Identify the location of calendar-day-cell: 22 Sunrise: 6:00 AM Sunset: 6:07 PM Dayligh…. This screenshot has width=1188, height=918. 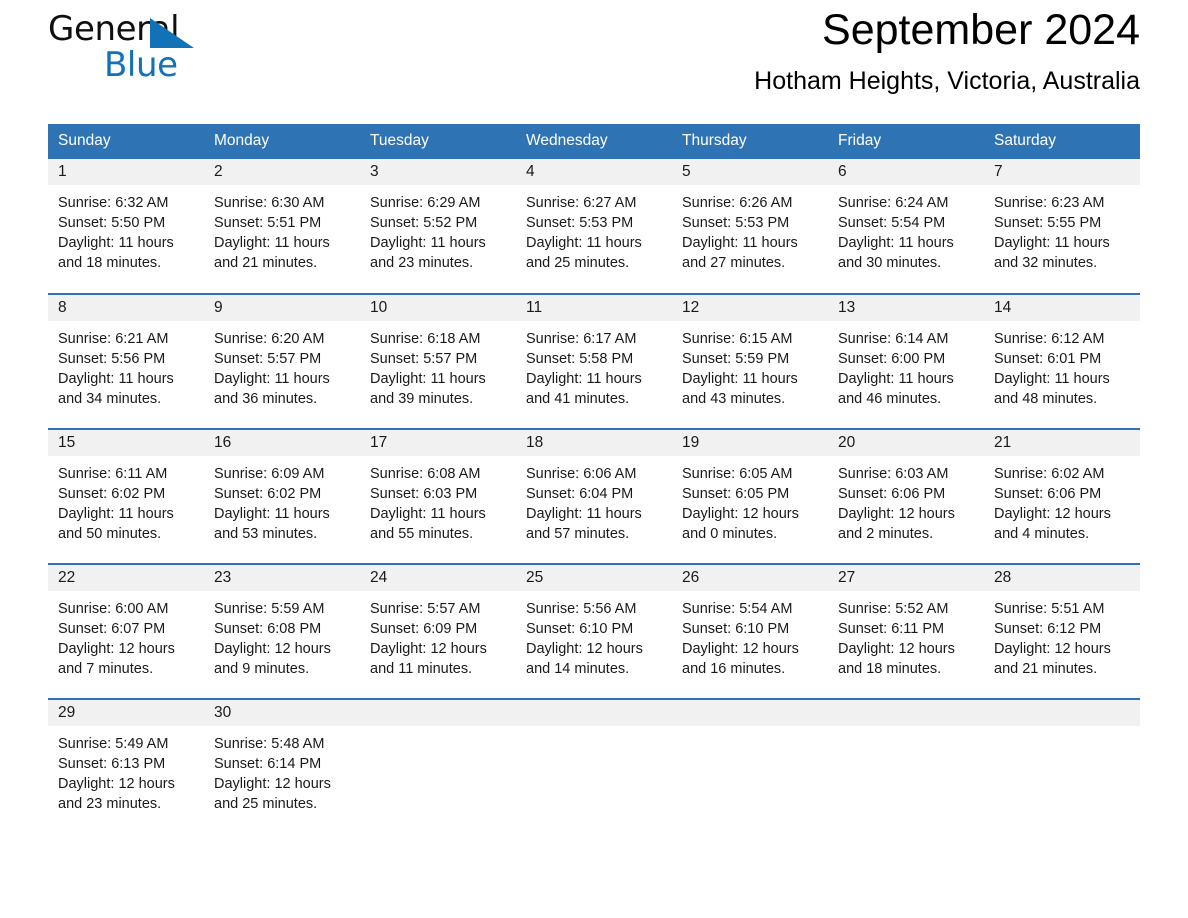
(126, 631).